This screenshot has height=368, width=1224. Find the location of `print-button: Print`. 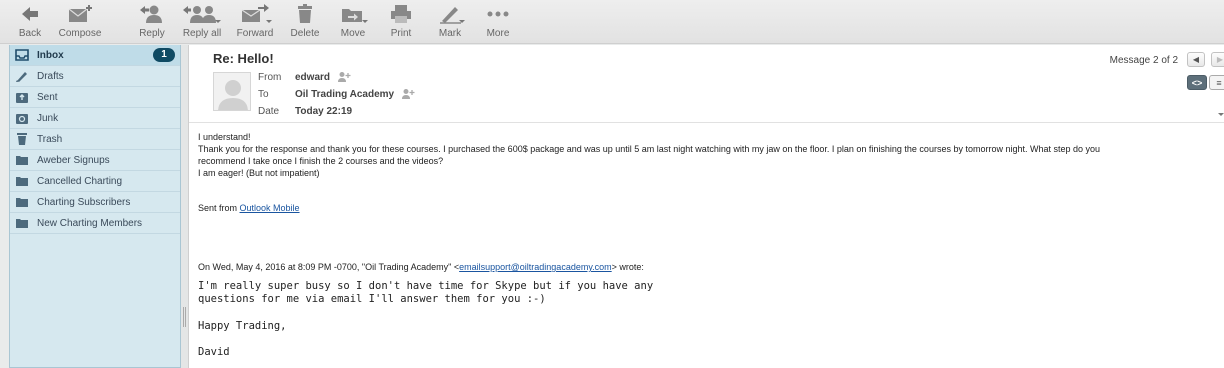

print-button: Print is located at coordinates (401, 22).